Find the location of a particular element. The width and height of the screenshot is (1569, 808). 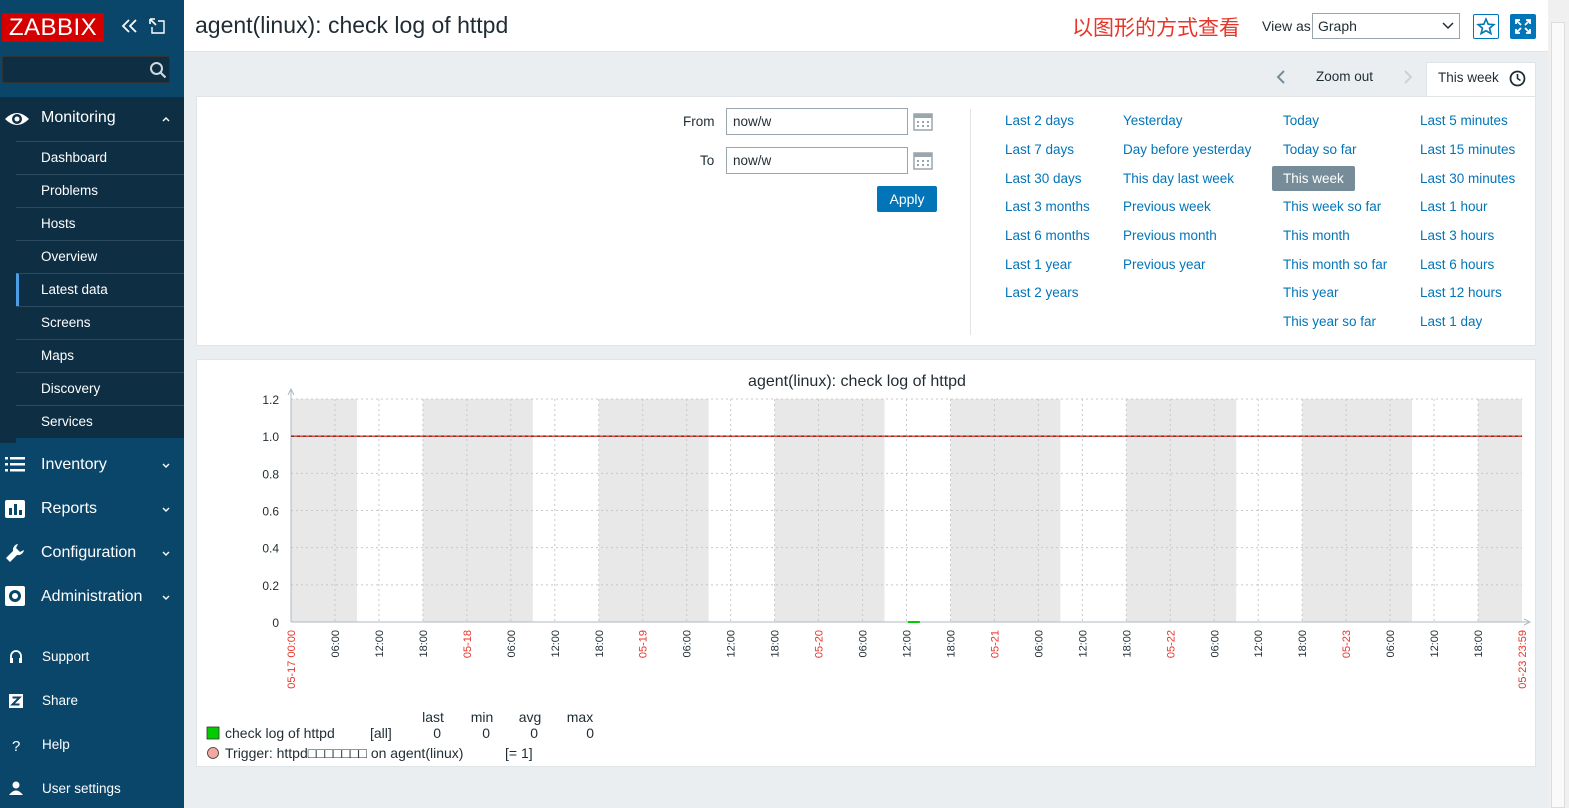

quick-range-link: Last 30 minutes is located at coordinates (1467, 178).